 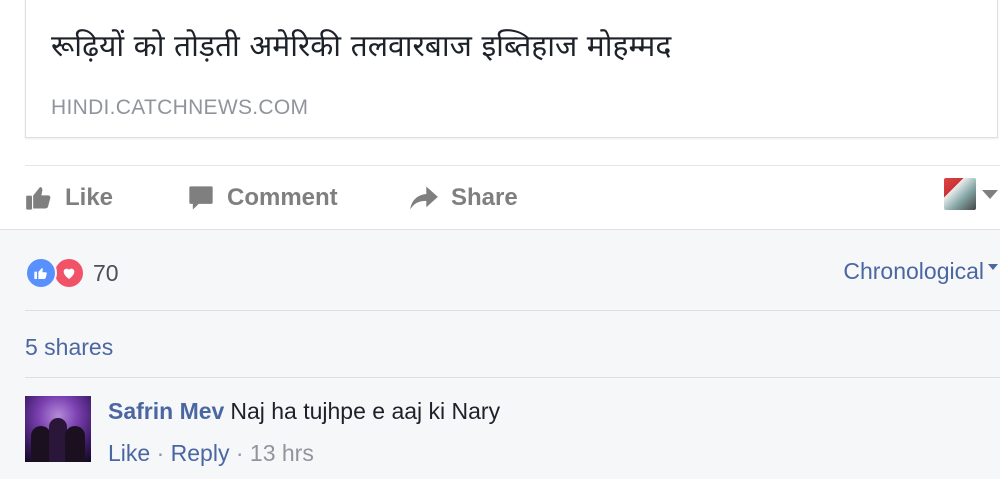 I want to click on love-reaction-icon, so click(x=69, y=273).